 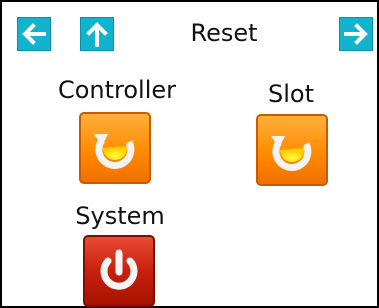 I want to click on system-label: System, so click(x=120, y=216).